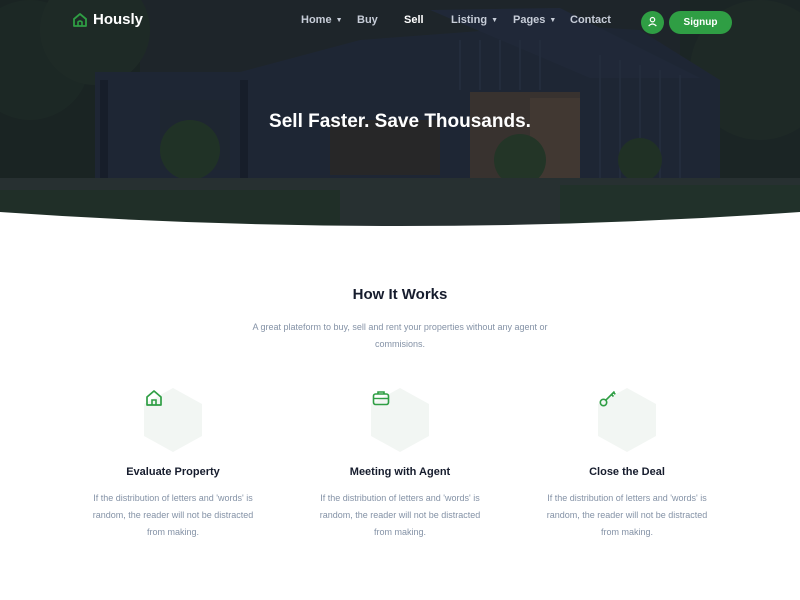 This screenshot has width=800, height=600. I want to click on nav-contact-label: Contact, so click(590, 20).